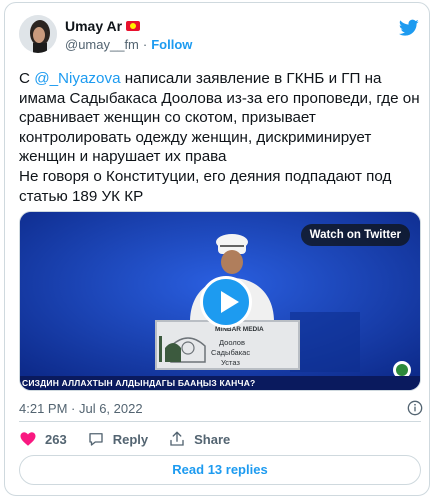 This screenshot has height=500, width=434. What do you see at coordinates (139, 383) in the screenshot?
I see `video-subtitle: СИЗДИН АЛЛАХТЫН АЛДЫНДАГЫ БААҢЫЗ КАНЧА?` at bounding box center [139, 383].